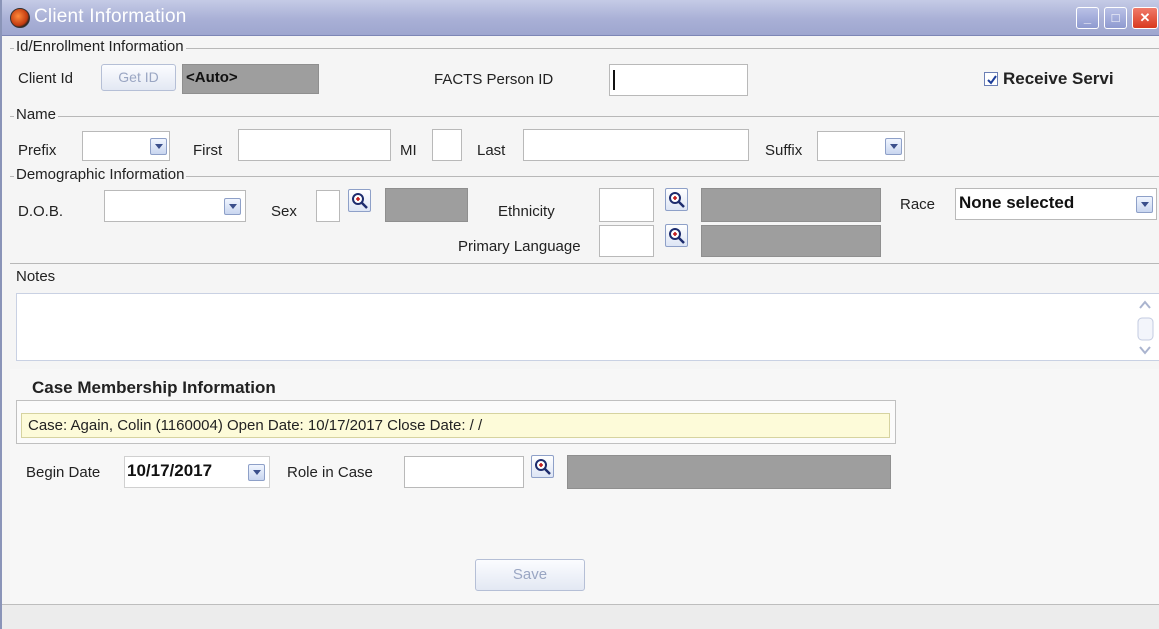 The height and width of the screenshot is (629, 1159). What do you see at coordinates (584, 263) in the screenshot?
I see `notes-section-divider` at bounding box center [584, 263].